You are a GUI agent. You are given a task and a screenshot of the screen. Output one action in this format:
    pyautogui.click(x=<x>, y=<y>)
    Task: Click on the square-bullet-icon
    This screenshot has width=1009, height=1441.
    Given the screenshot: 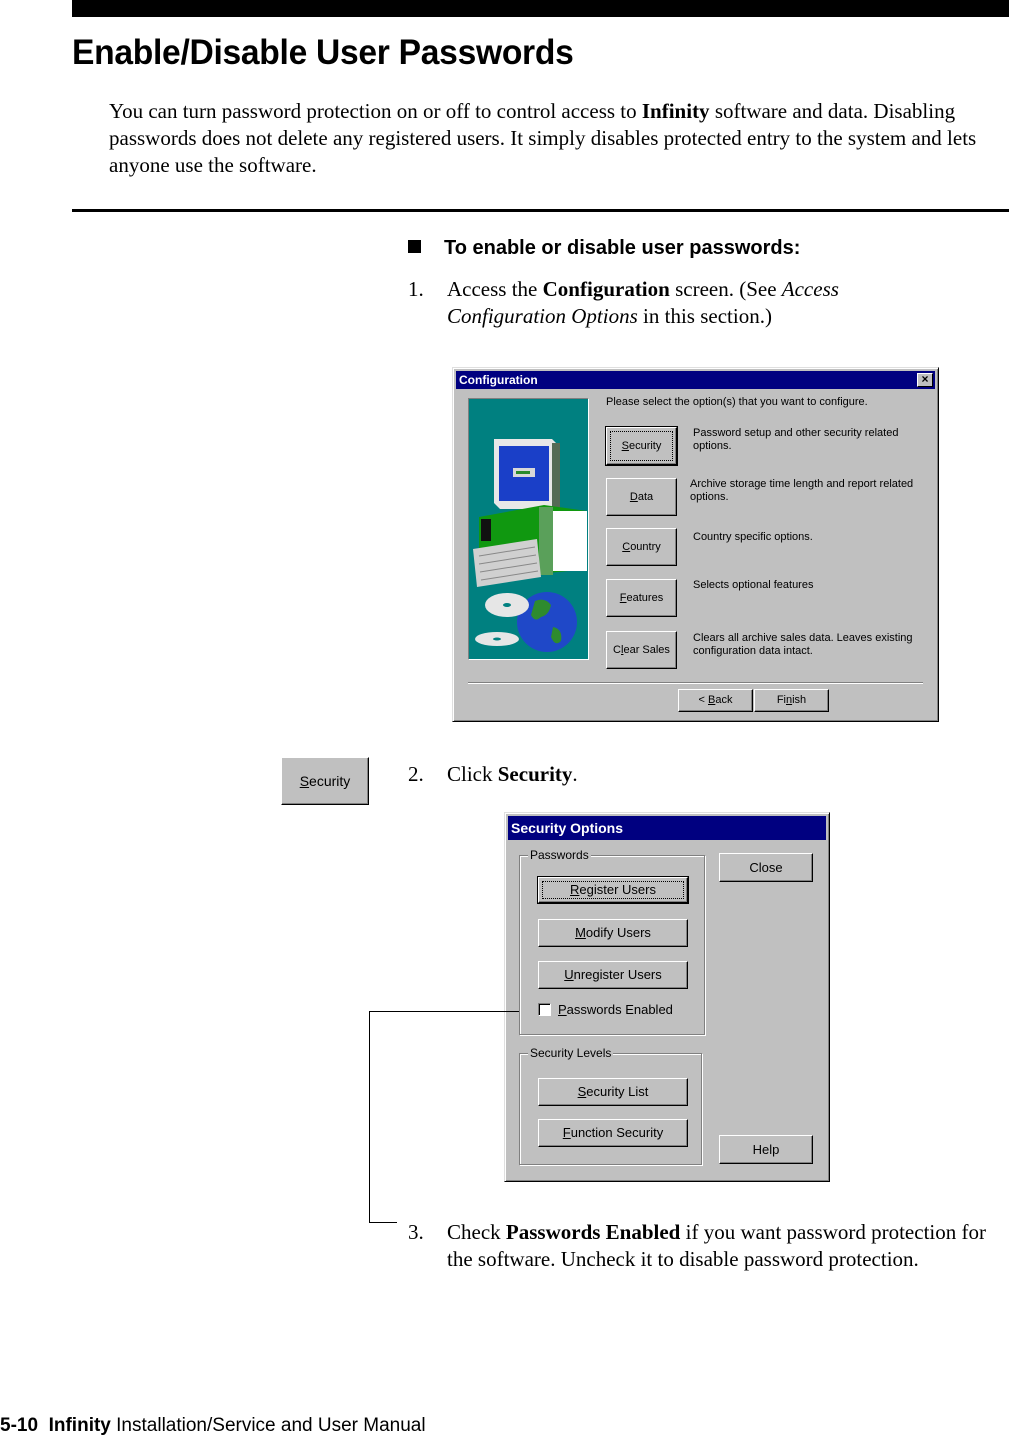 What is the action you would take?
    pyautogui.click(x=414, y=246)
    